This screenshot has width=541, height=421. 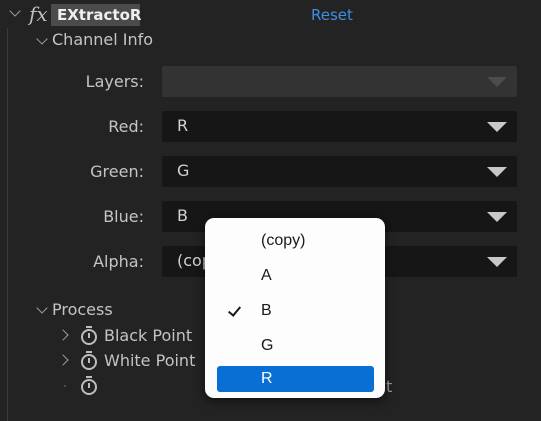 I want to click on menu-item-r: R, so click(x=295, y=379).